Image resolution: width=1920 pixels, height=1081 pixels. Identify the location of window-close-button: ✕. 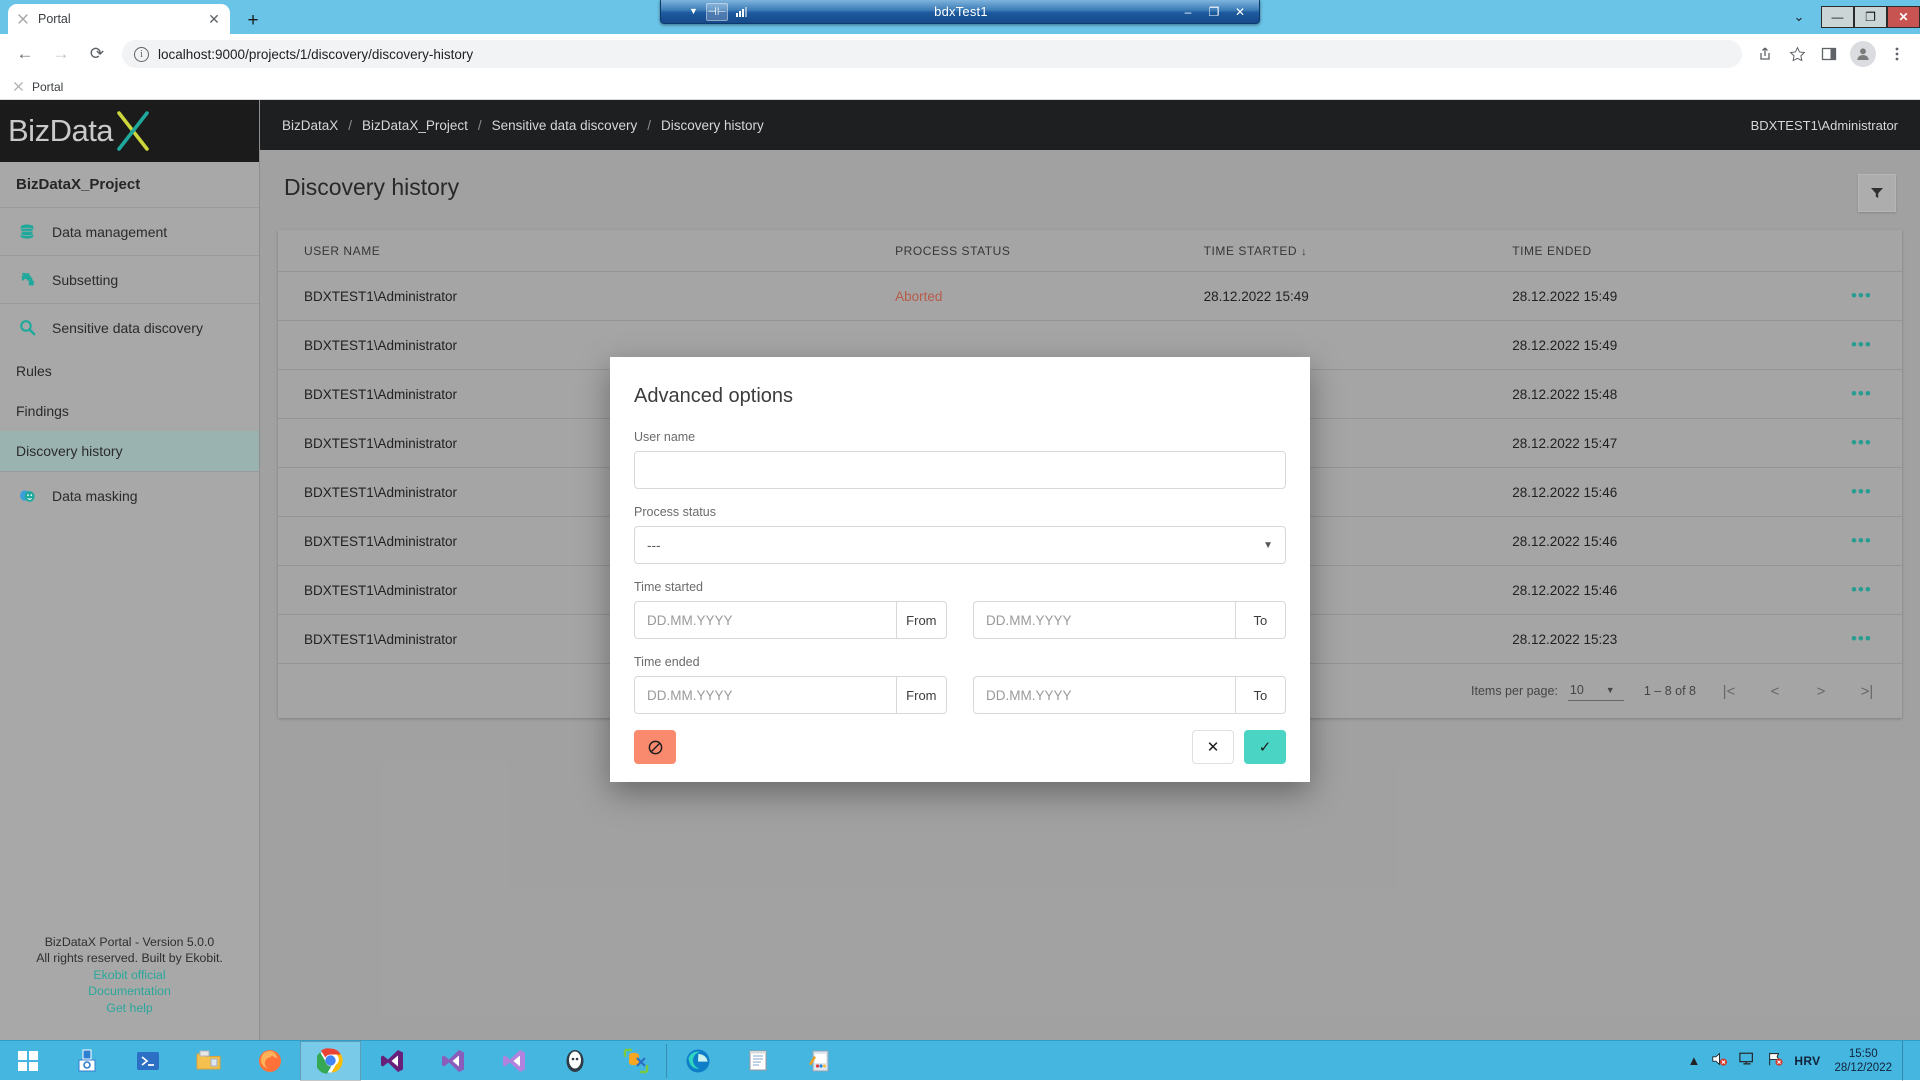
(1903, 17).